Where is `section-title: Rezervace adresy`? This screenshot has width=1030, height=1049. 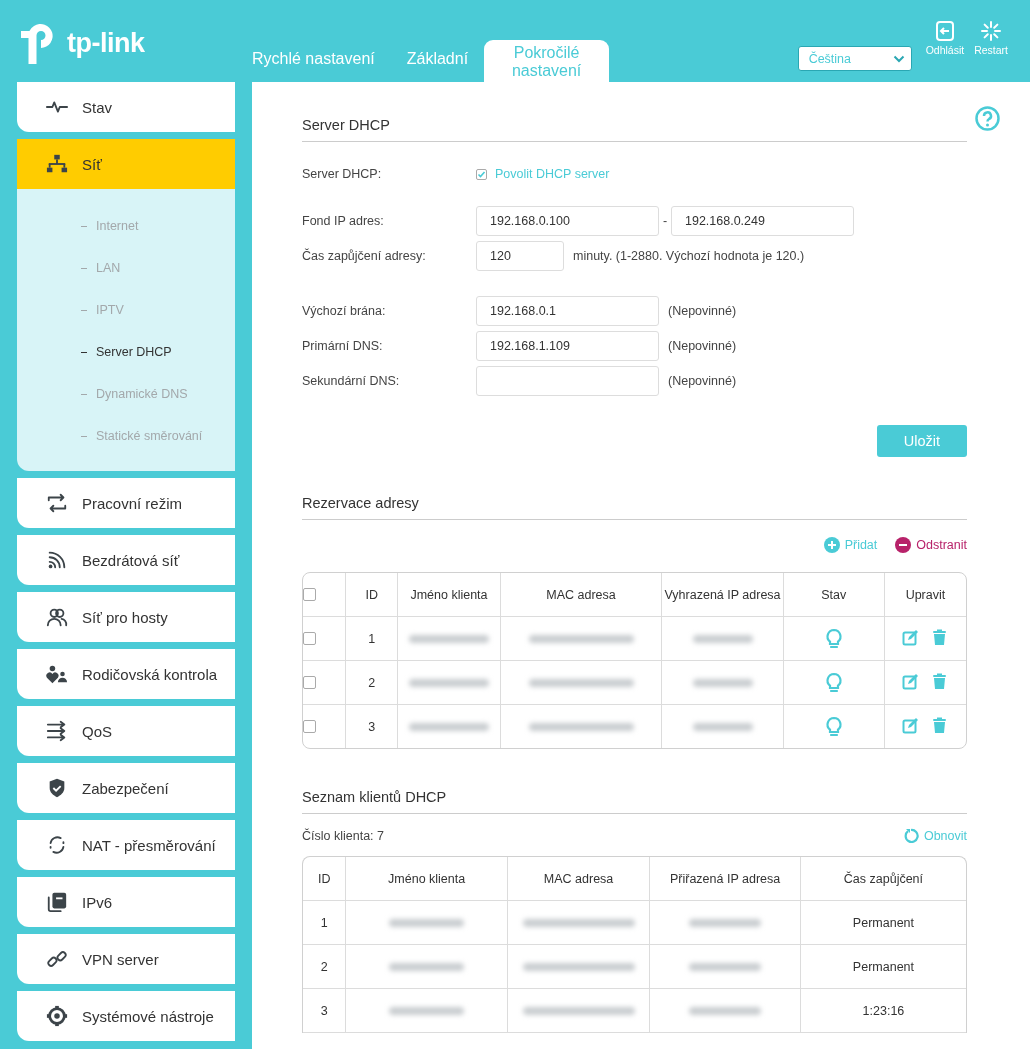
section-title: Rezervace adresy is located at coordinates (634, 507).